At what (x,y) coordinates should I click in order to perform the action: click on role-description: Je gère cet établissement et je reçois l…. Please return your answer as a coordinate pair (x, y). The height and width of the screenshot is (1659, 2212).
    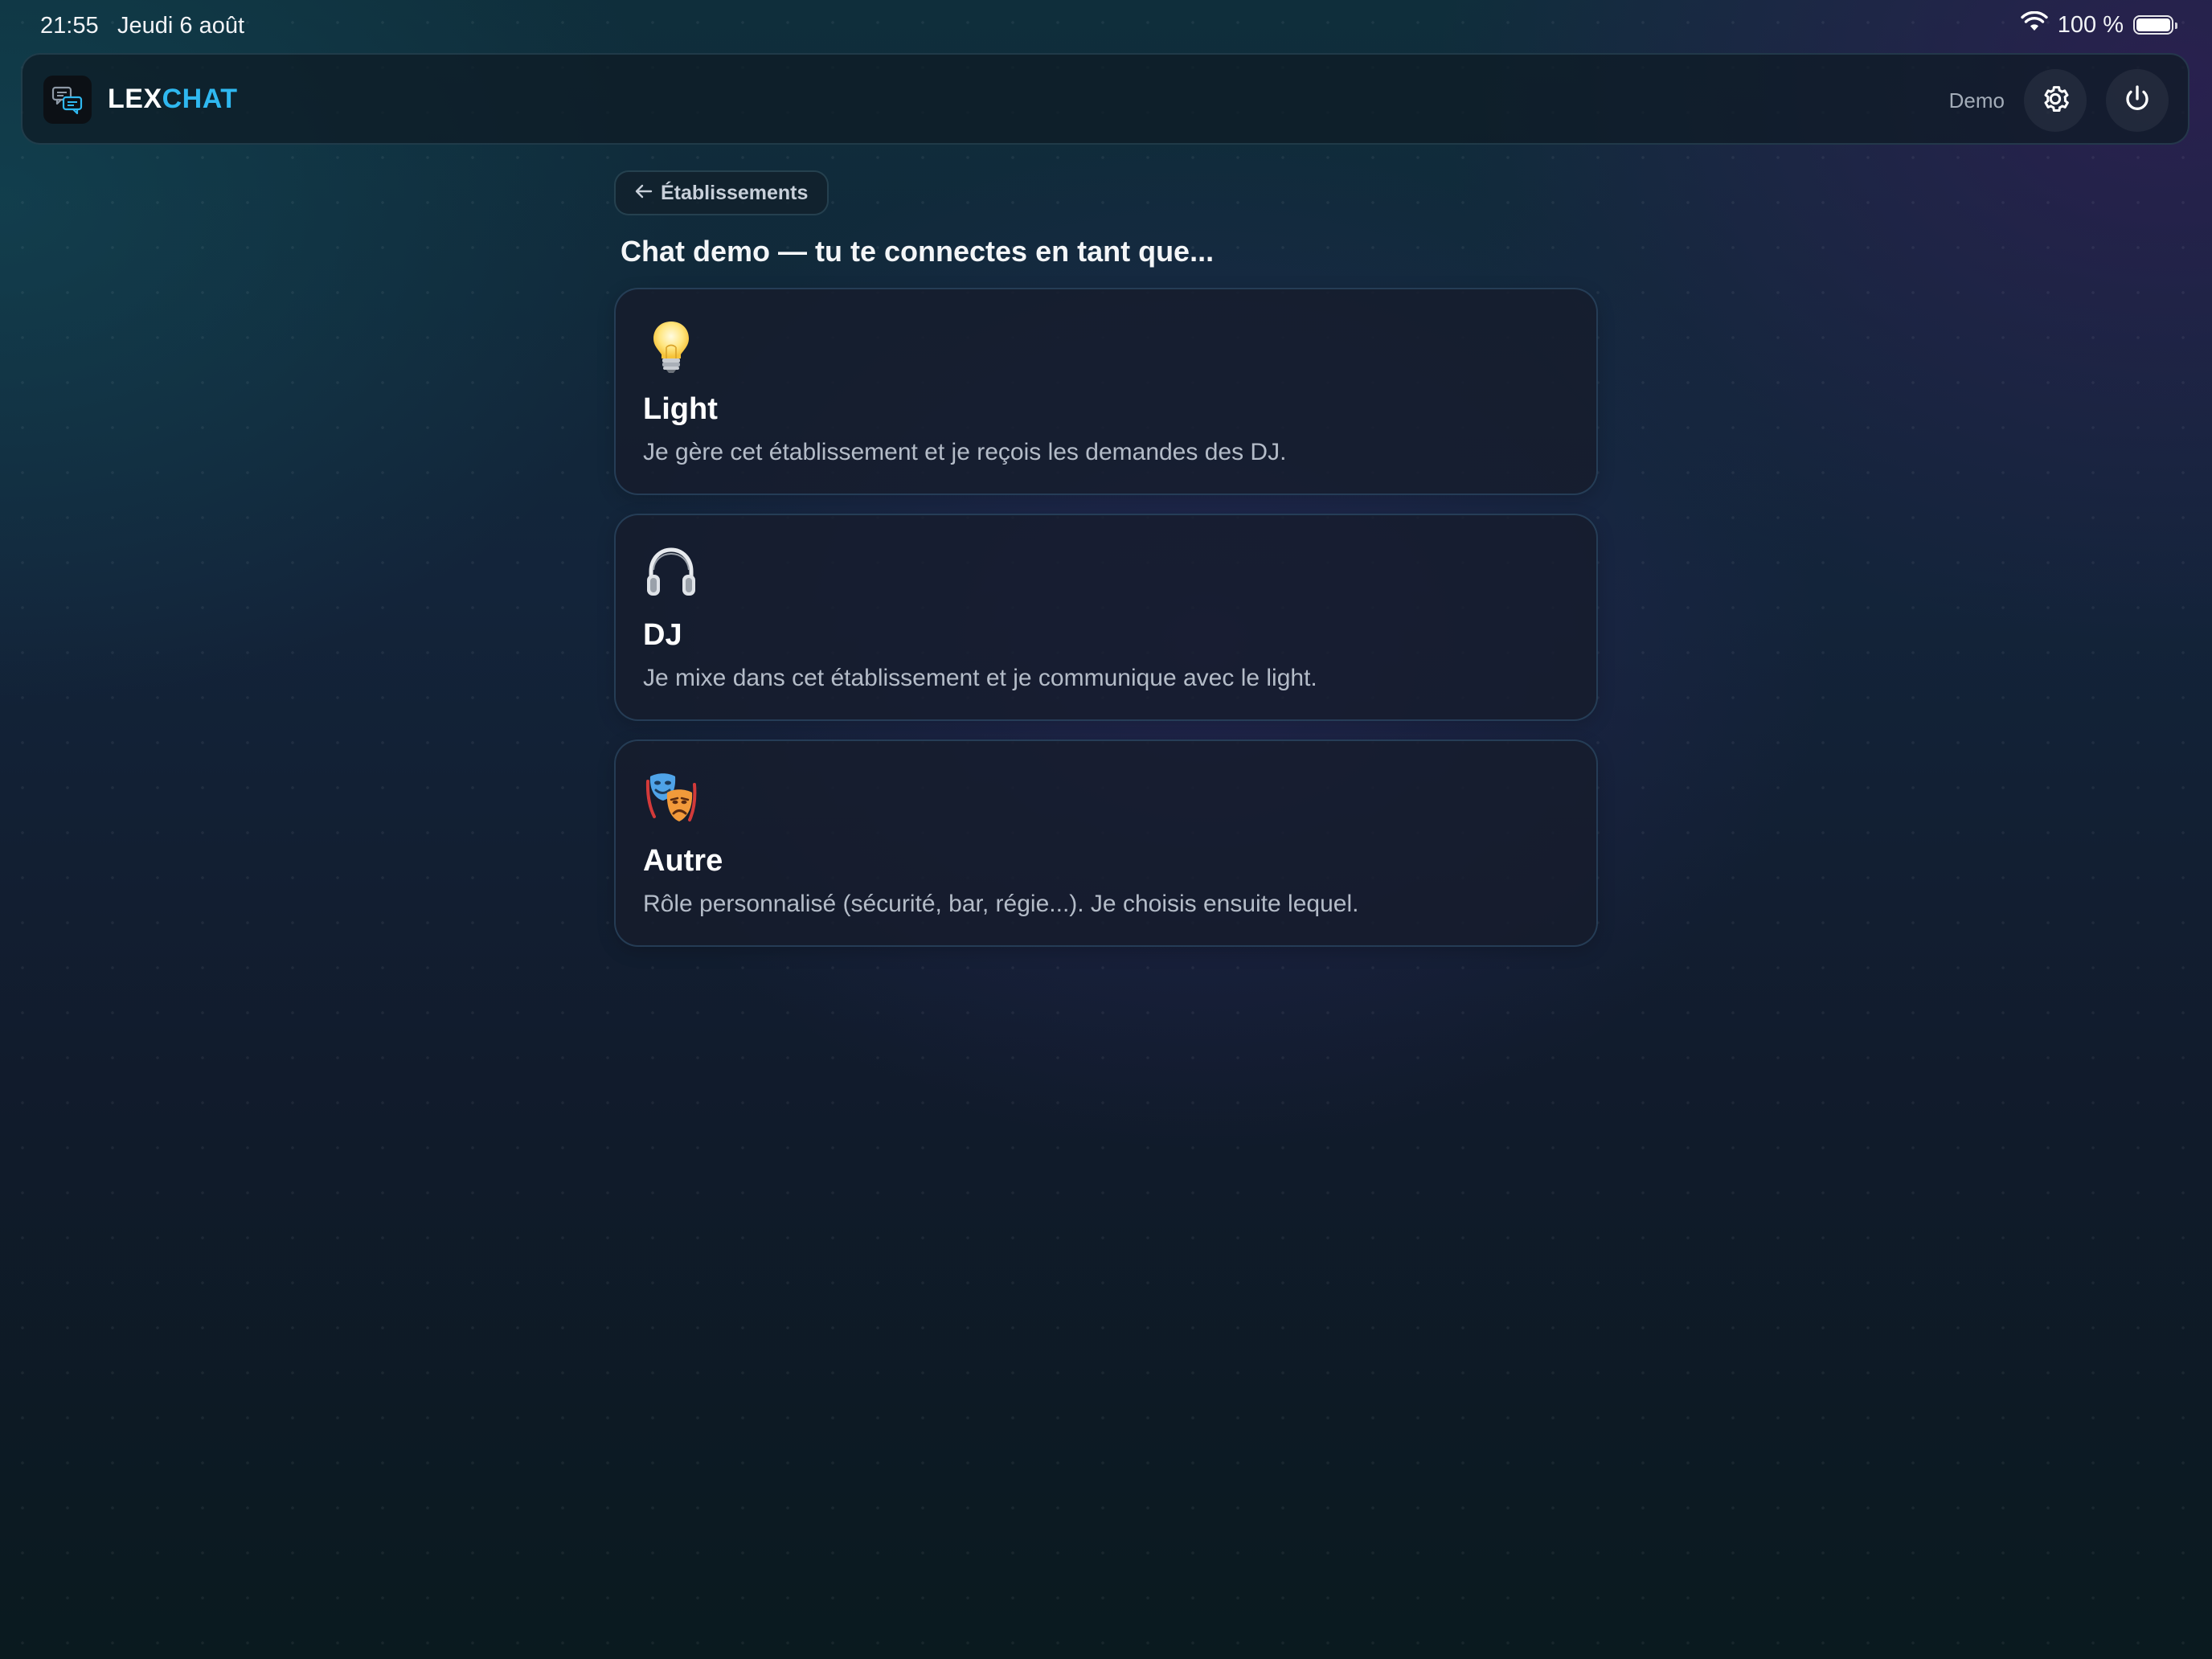
    Looking at the image, I should click on (965, 452).